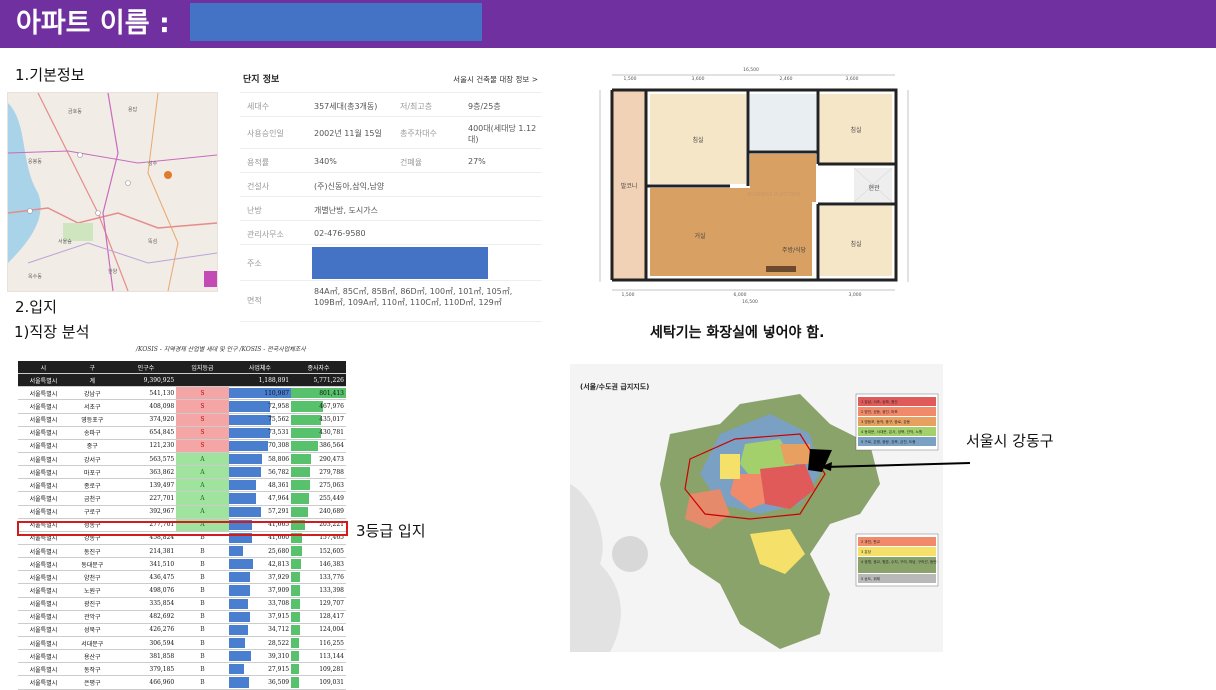  I want to click on cell: 124,004, so click(318, 630).